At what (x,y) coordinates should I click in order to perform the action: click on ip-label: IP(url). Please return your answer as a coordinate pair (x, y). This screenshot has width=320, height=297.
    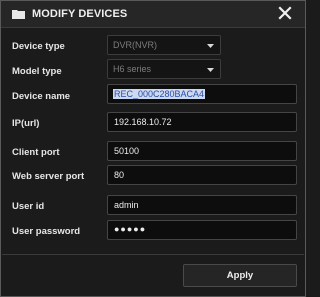
    Looking at the image, I should click on (26, 123).